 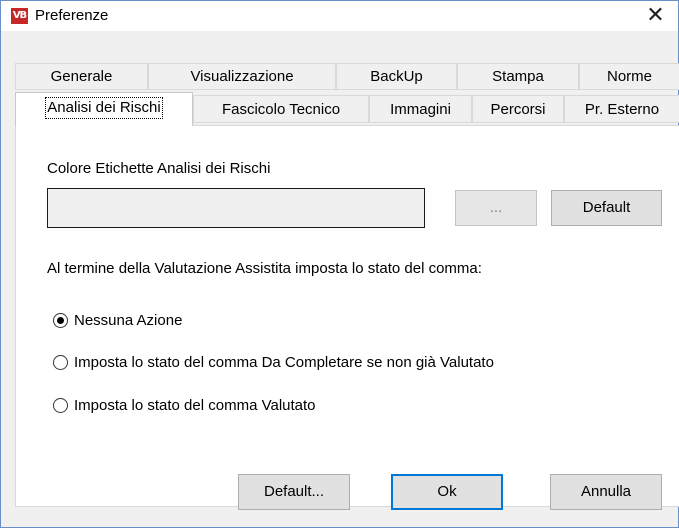 What do you see at coordinates (19, 16) in the screenshot?
I see `app-icon: VB` at bounding box center [19, 16].